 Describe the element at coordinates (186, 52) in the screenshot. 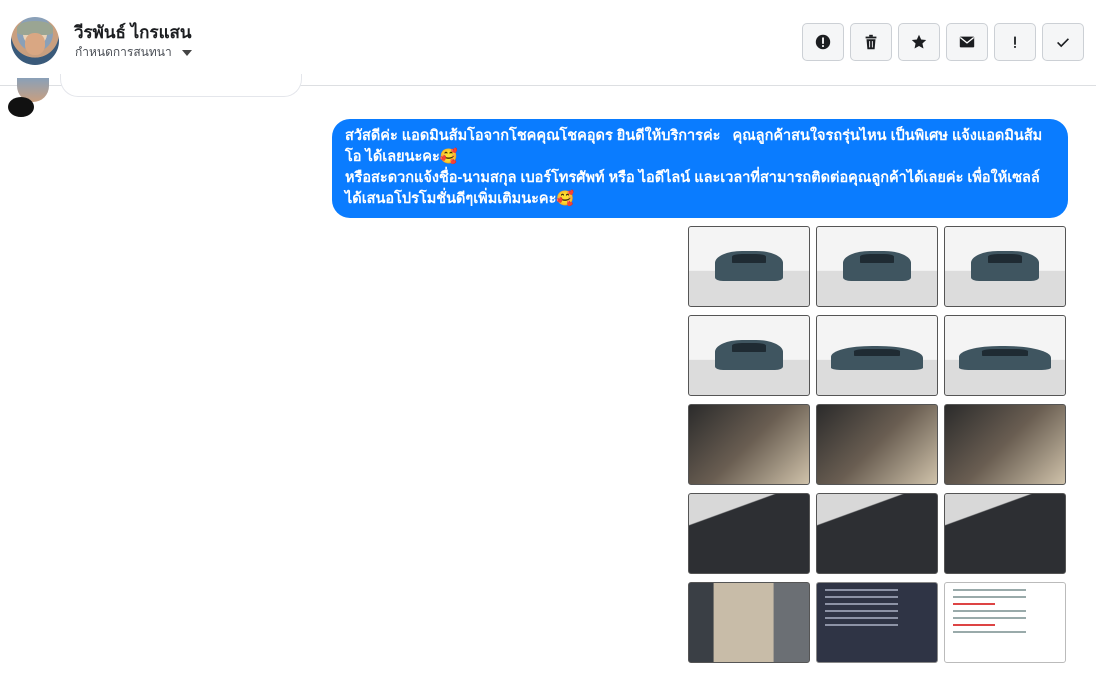

I see `caret-down-icon` at that location.